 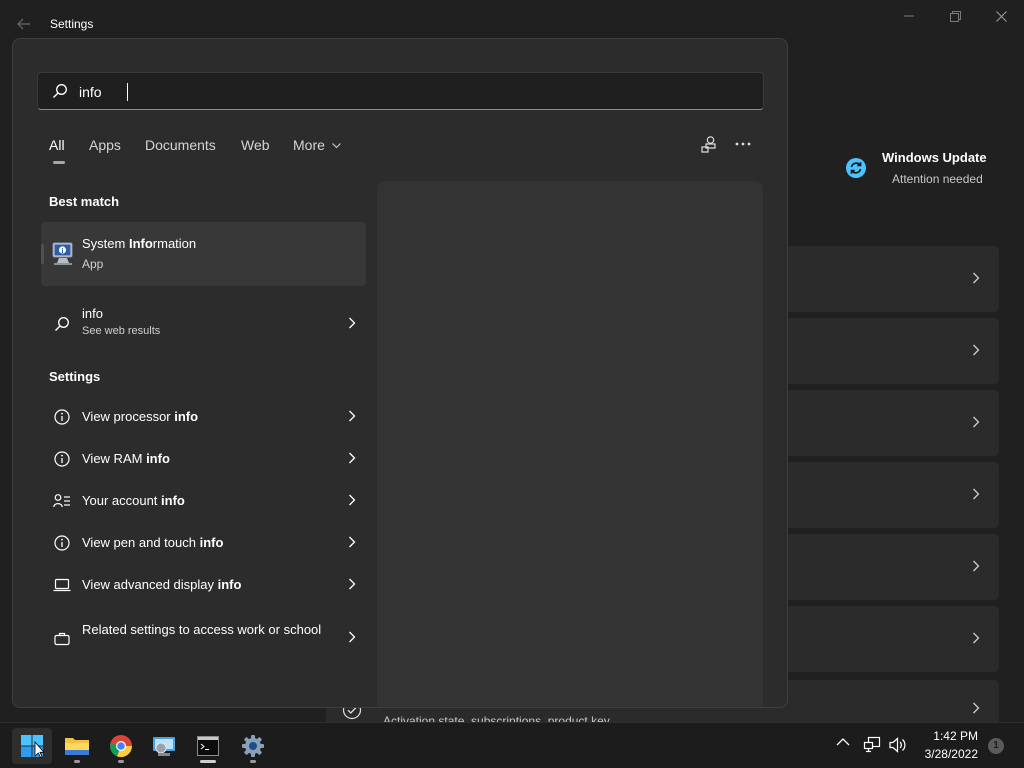 I want to click on taskbar-file-explorer, so click(x=77, y=746).